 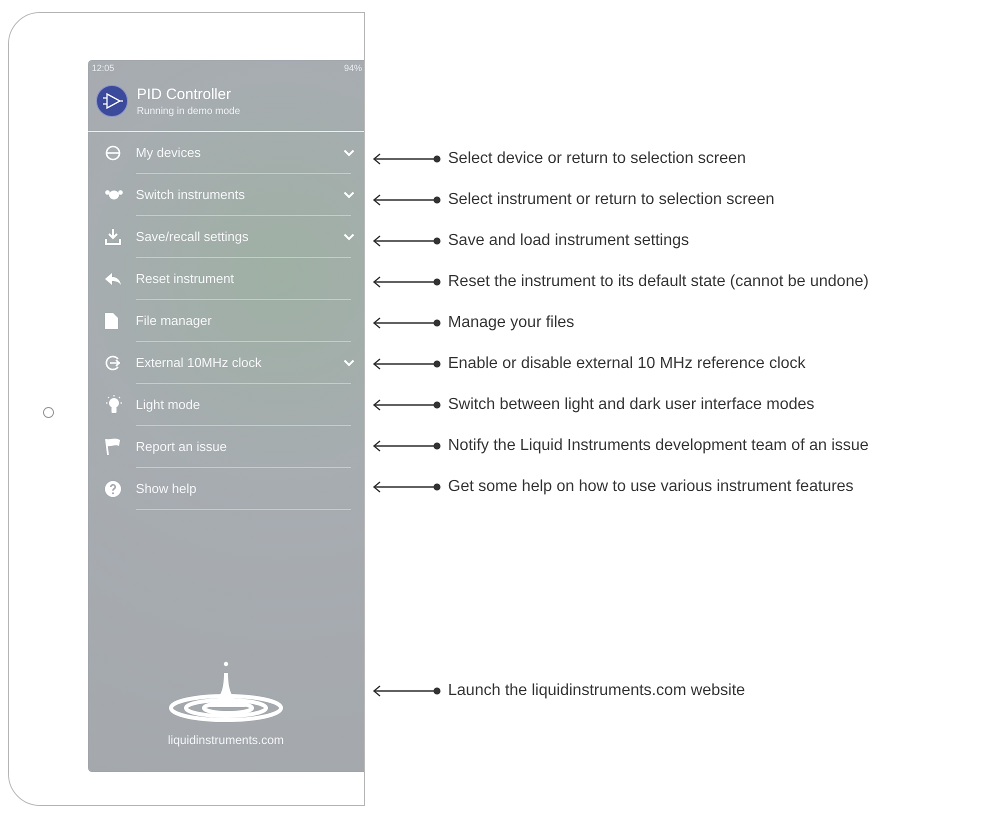 I want to click on mode-subtitle: Running in demo mode, so click(x=188, y=111).